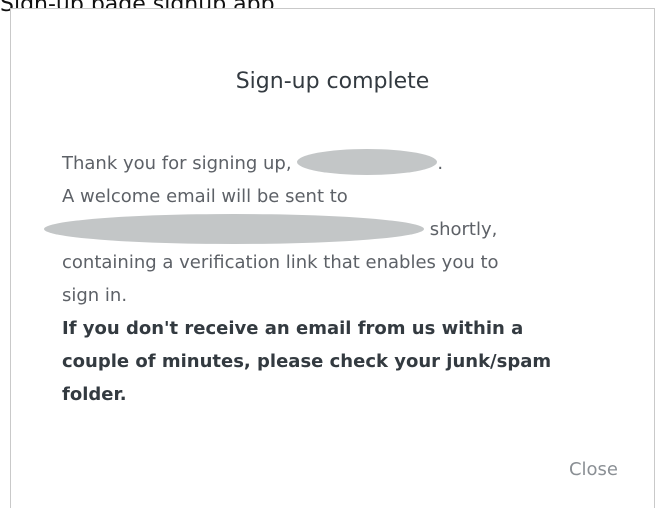  What do you see at coordinates (177, 163) in the screenshot?
I see `thank-you-text: Thank you for signing up,` at bounding box center [177, 163].